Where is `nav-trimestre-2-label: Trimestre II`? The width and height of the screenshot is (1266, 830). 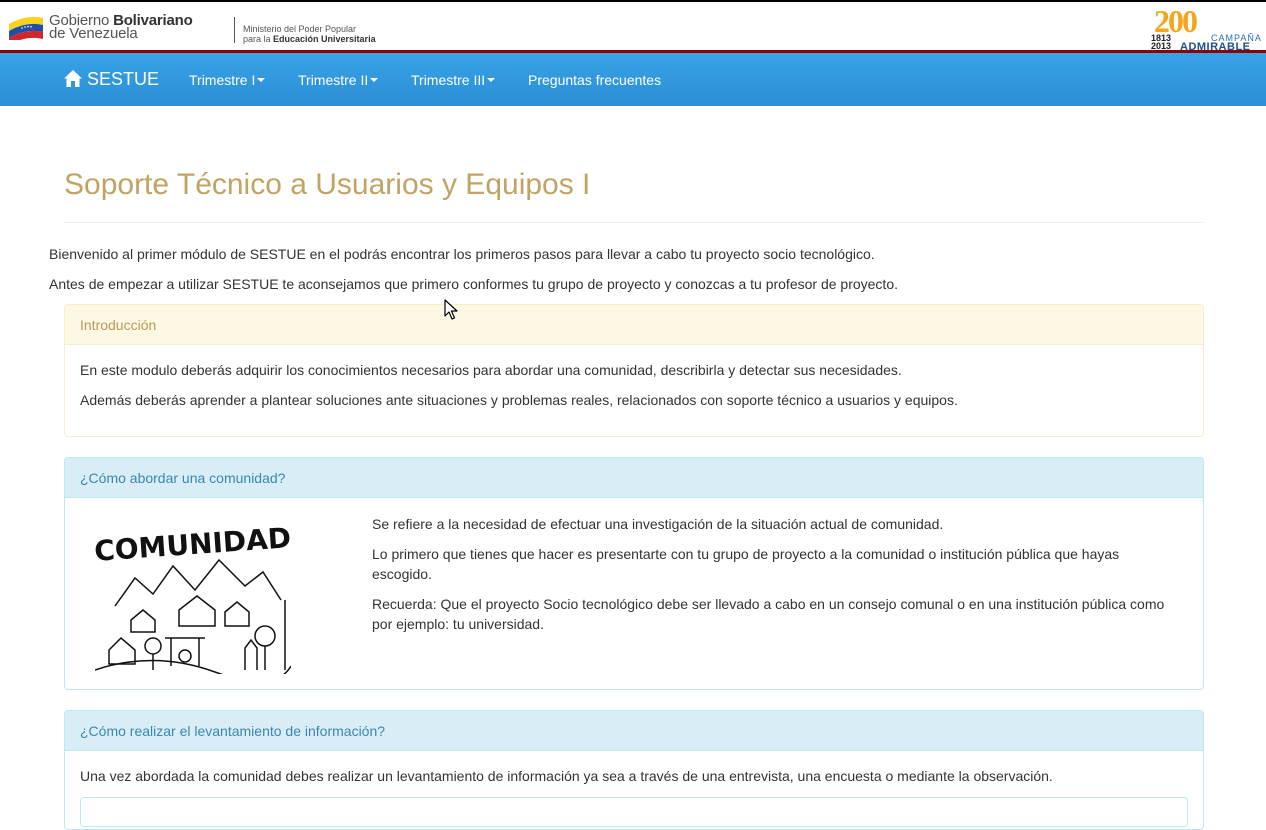
nav-trimestre-2-label: Trimestre II is located at coordinates (333, 79).